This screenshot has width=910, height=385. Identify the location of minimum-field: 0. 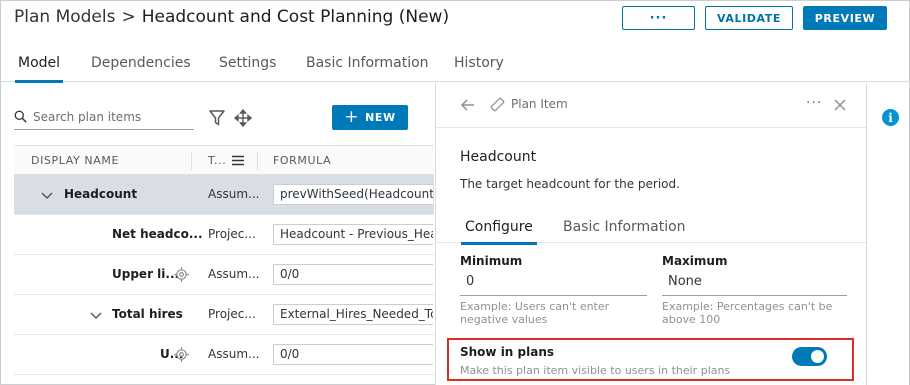
(553, 283).